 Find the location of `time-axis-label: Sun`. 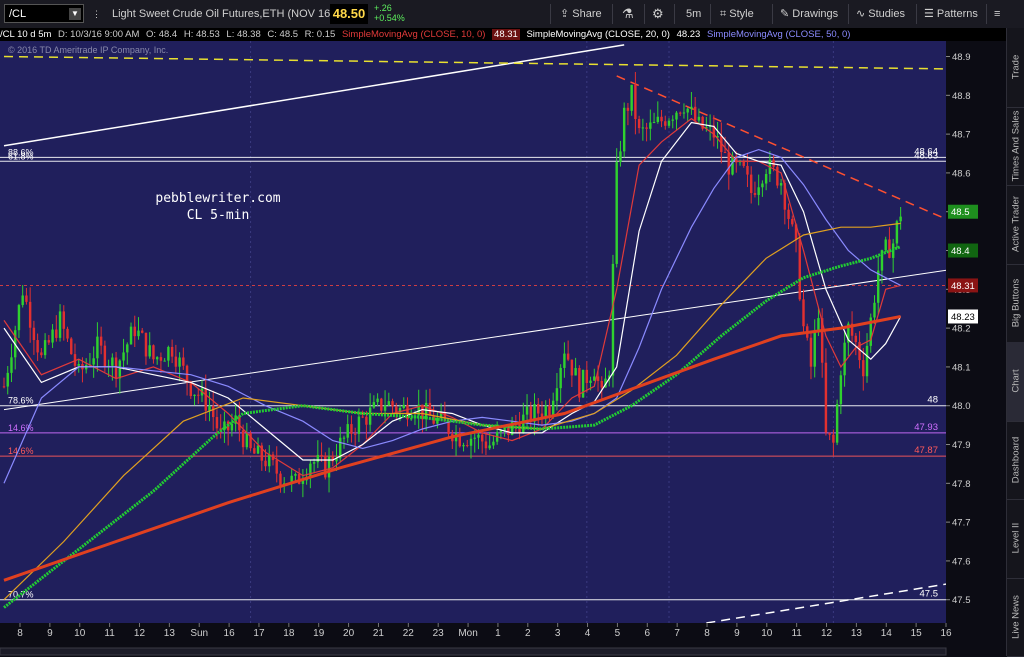

time-axis-label: Sun is located at coordinates (199, 633).